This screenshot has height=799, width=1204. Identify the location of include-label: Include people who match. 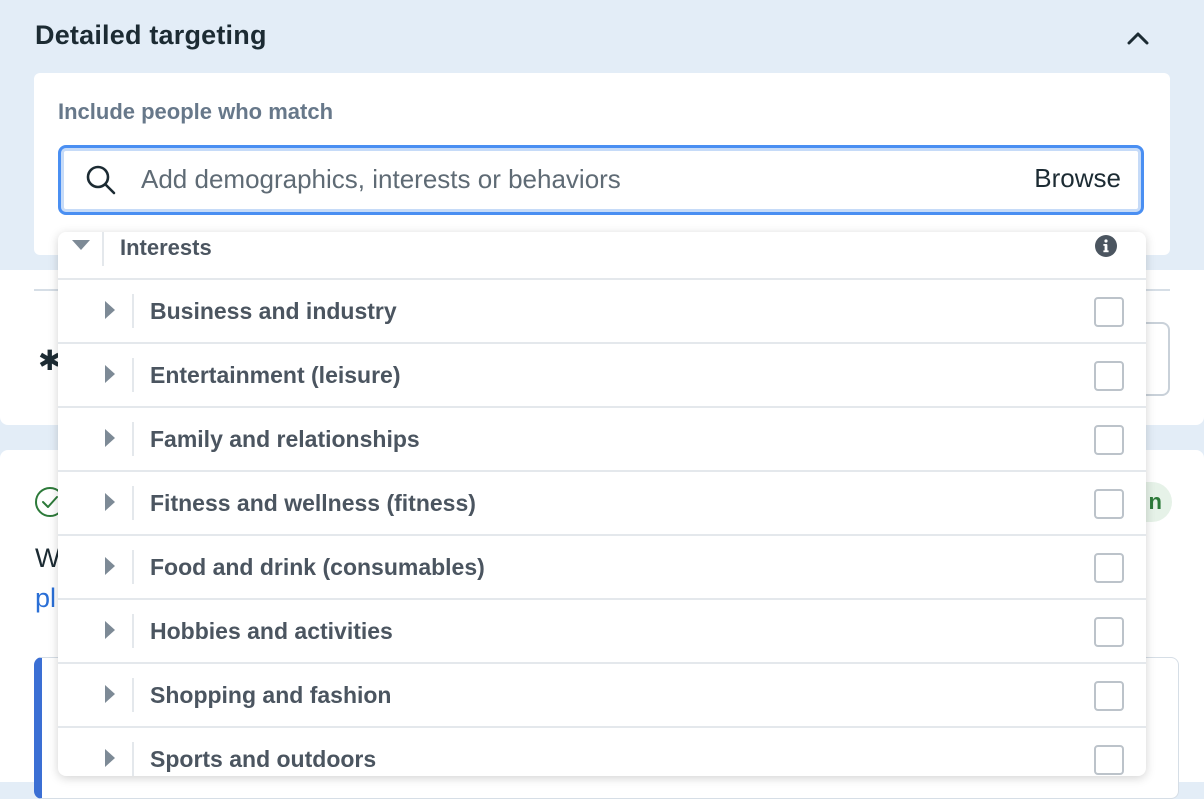
(196, 111).